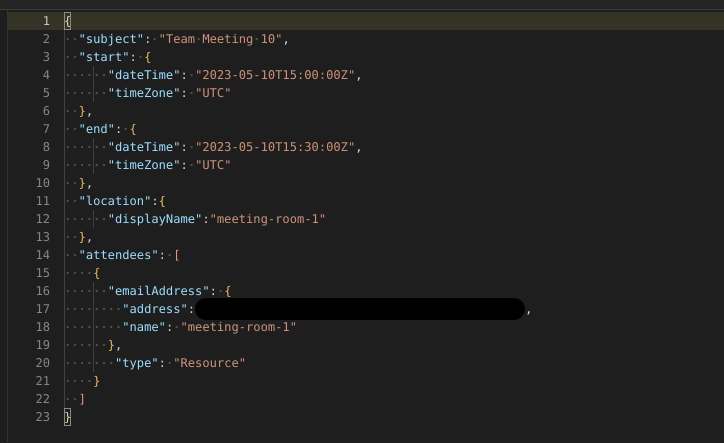  Describe the element at coordinates (213, 147) in the screenshot. I see `code-text: "dateTime": "2023-05-10T15:30:00Z",` at that location.